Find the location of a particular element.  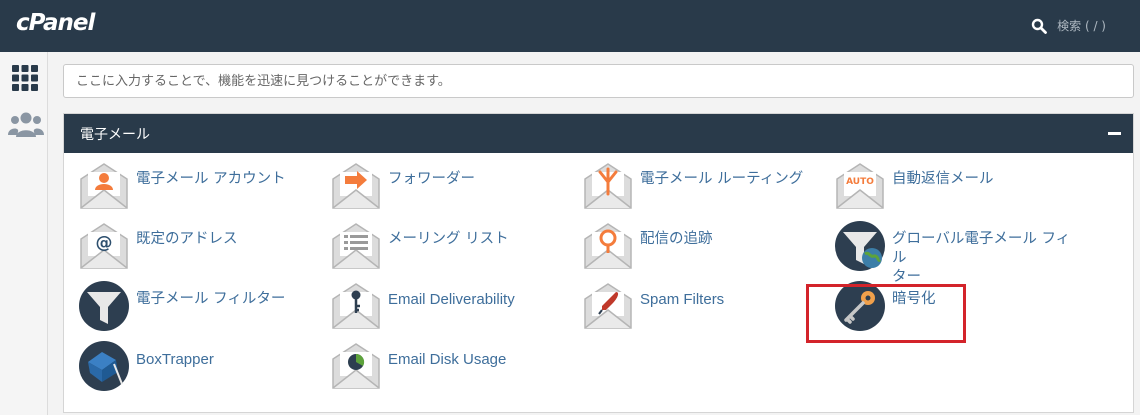

feature-item-spam-filters: Spam Filters is located at coordinates (702, 308).